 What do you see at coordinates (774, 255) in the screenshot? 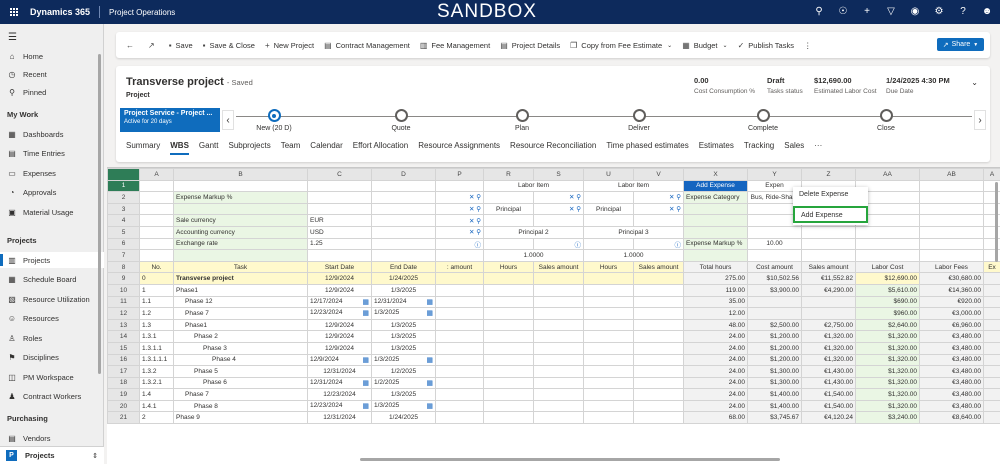
I see `expense-param-value` at bounding box center [774, 255].